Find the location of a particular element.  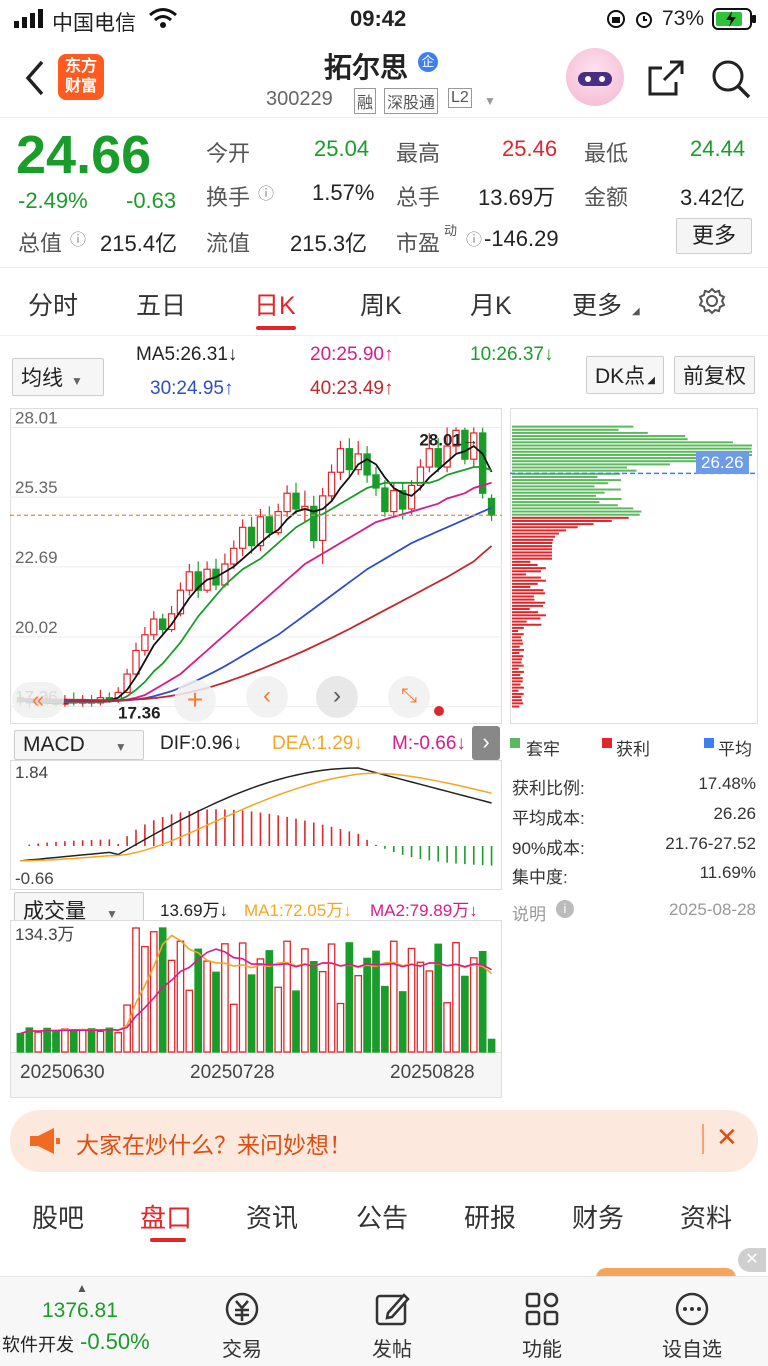

adjust-button: 前复权 is located at coordinates (714, 375).